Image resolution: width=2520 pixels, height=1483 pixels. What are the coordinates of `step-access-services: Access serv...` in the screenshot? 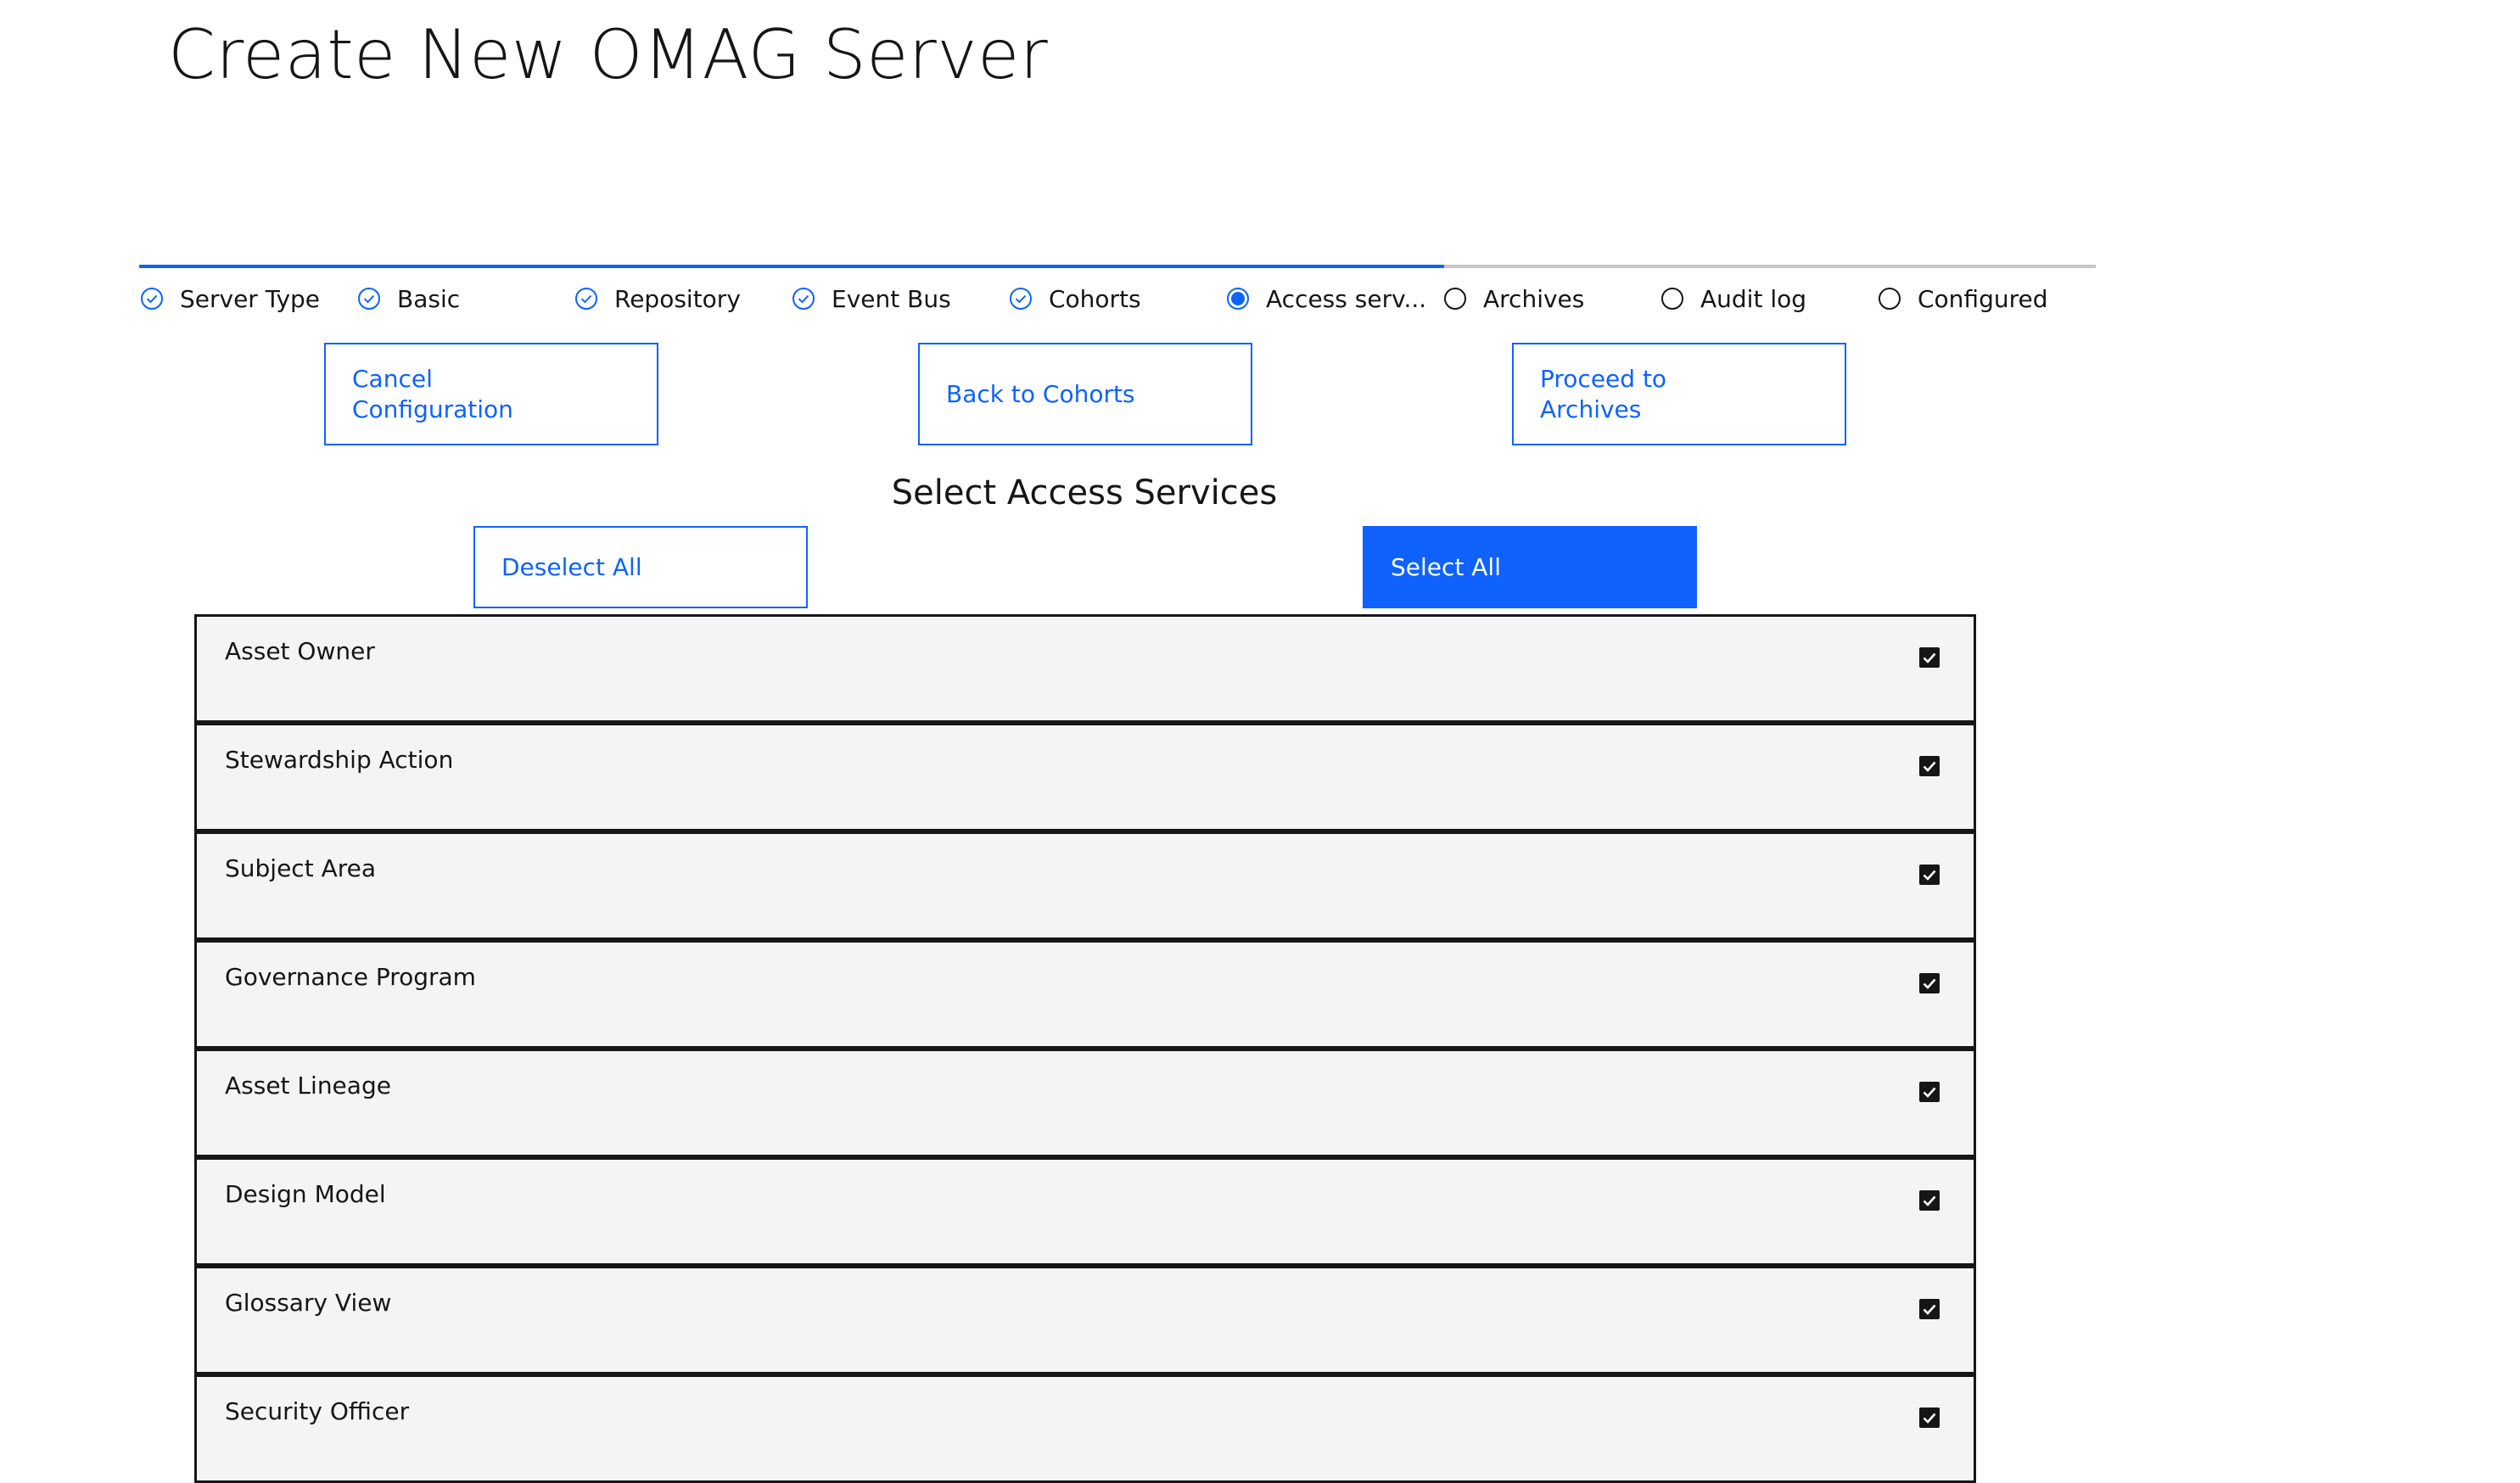 It's located at (1326, 298).